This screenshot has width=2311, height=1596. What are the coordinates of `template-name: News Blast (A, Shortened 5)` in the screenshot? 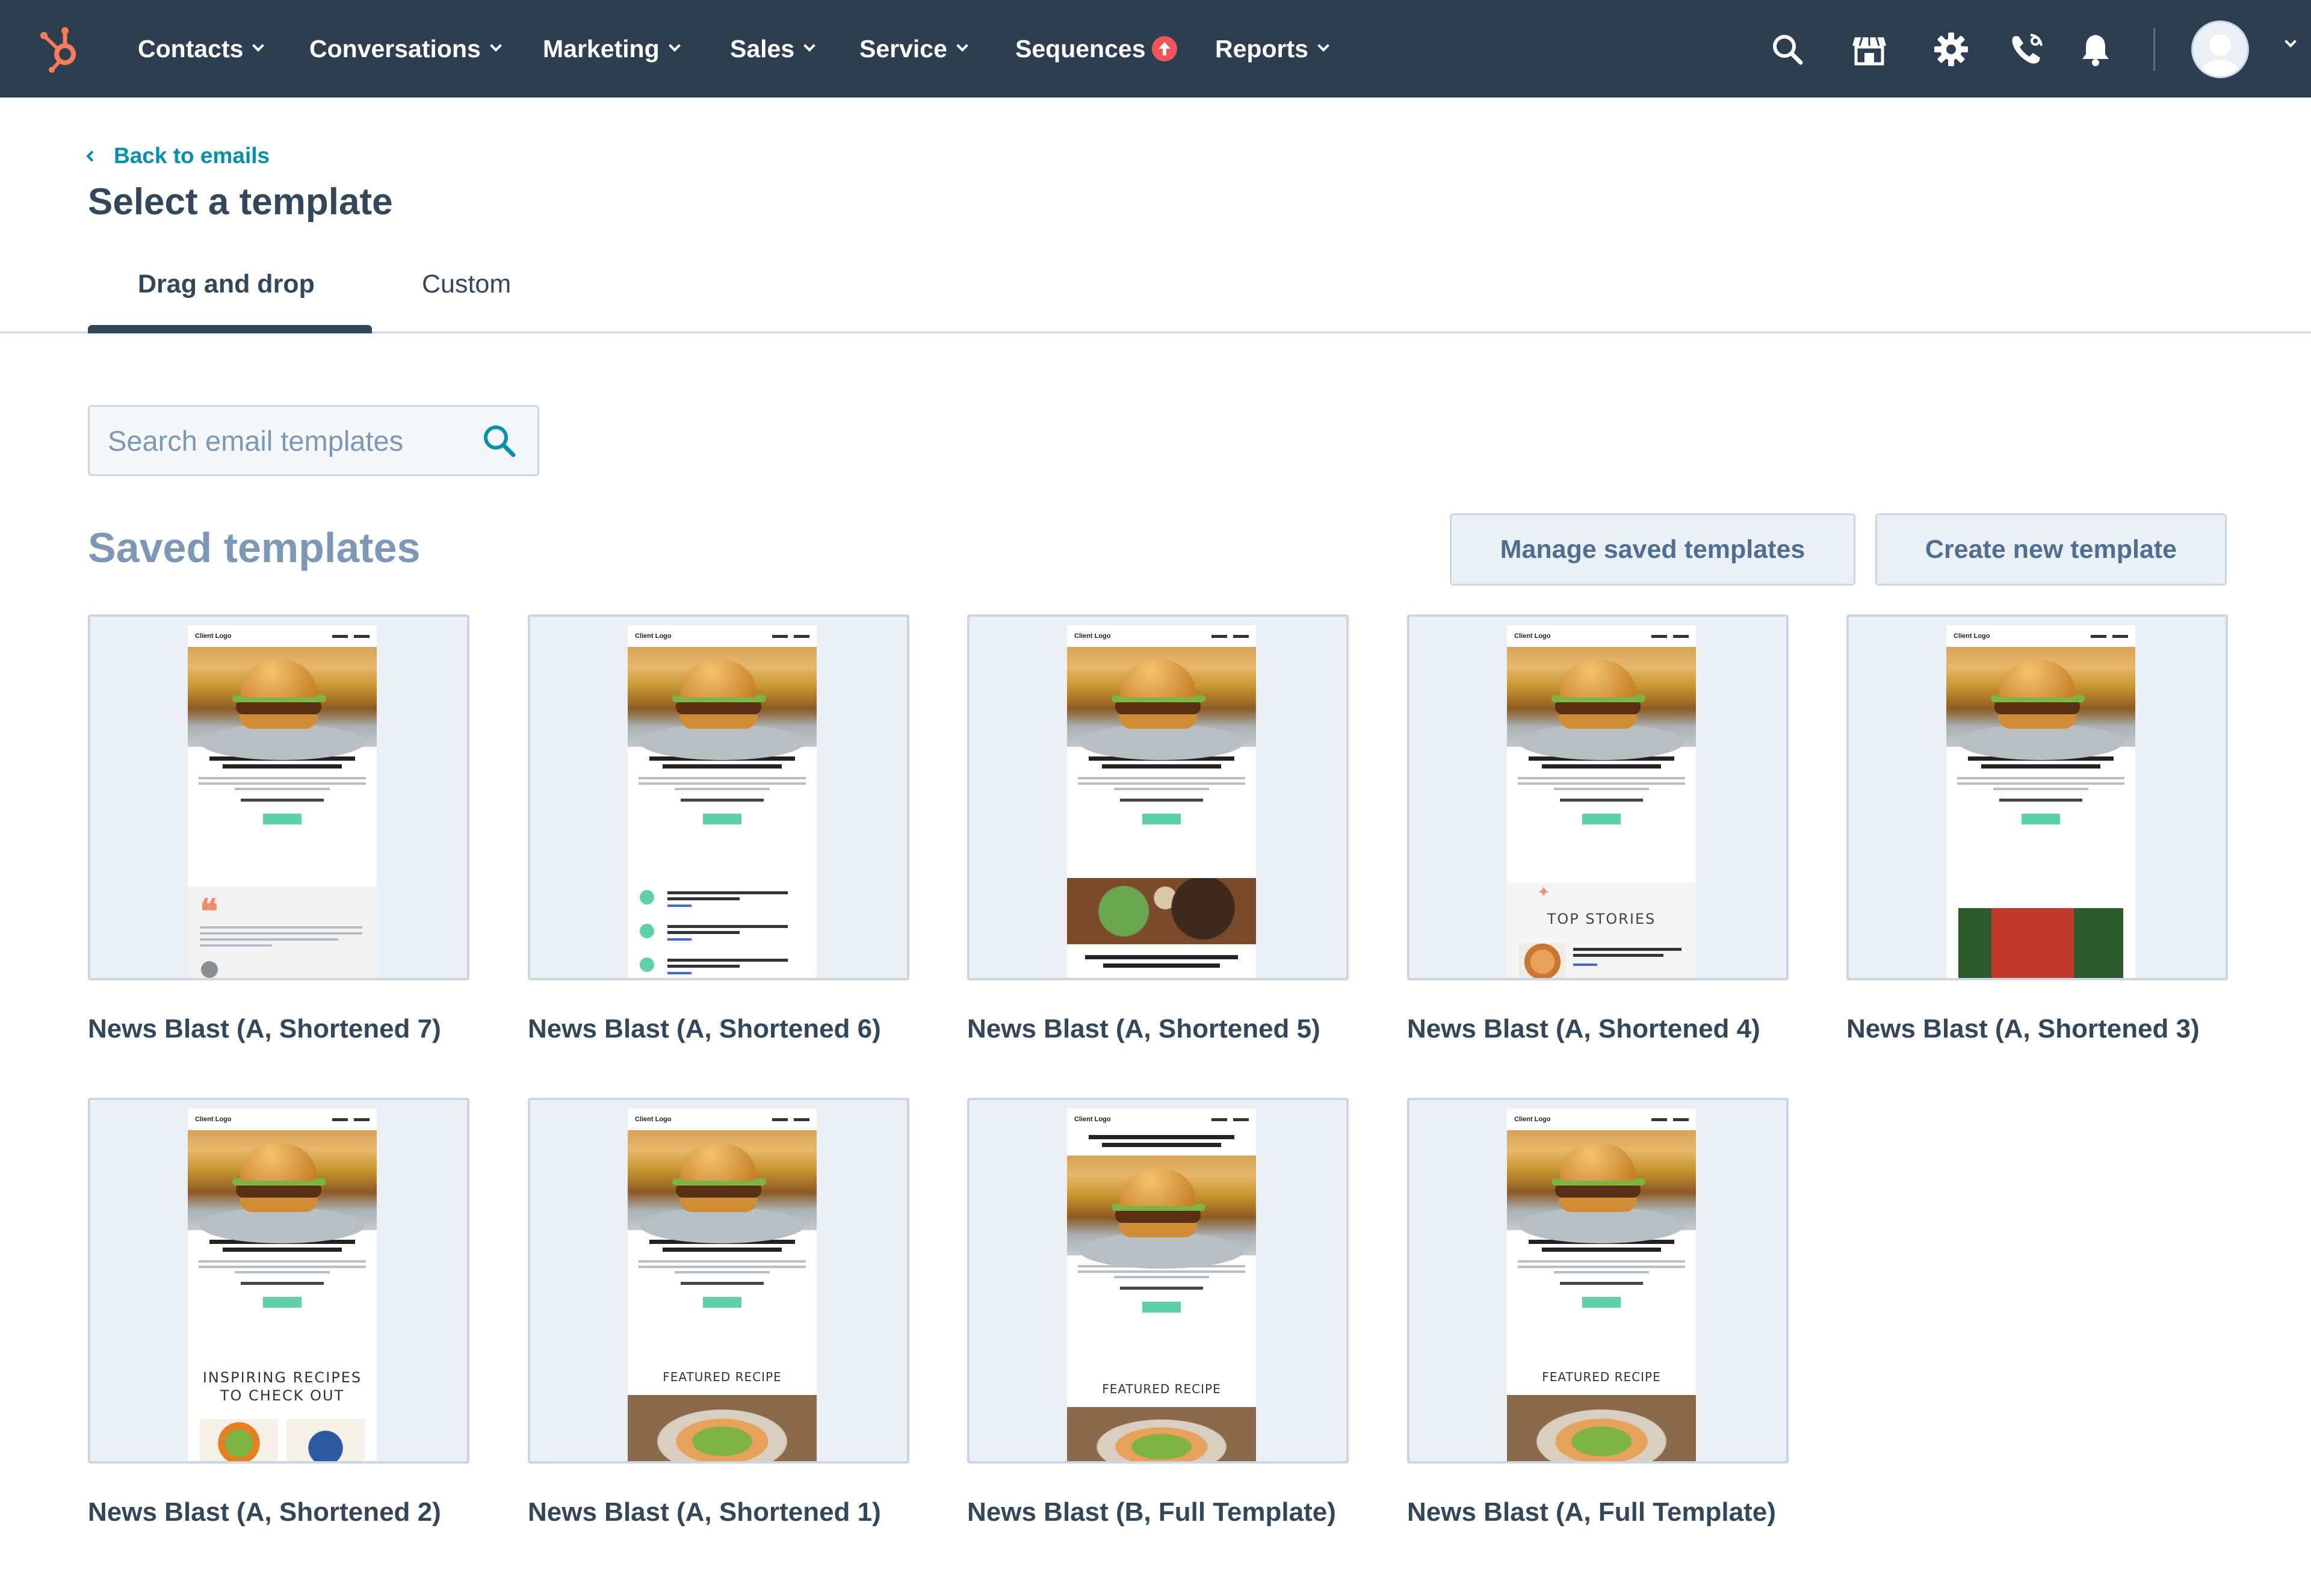 It's located at (1143, 1029).